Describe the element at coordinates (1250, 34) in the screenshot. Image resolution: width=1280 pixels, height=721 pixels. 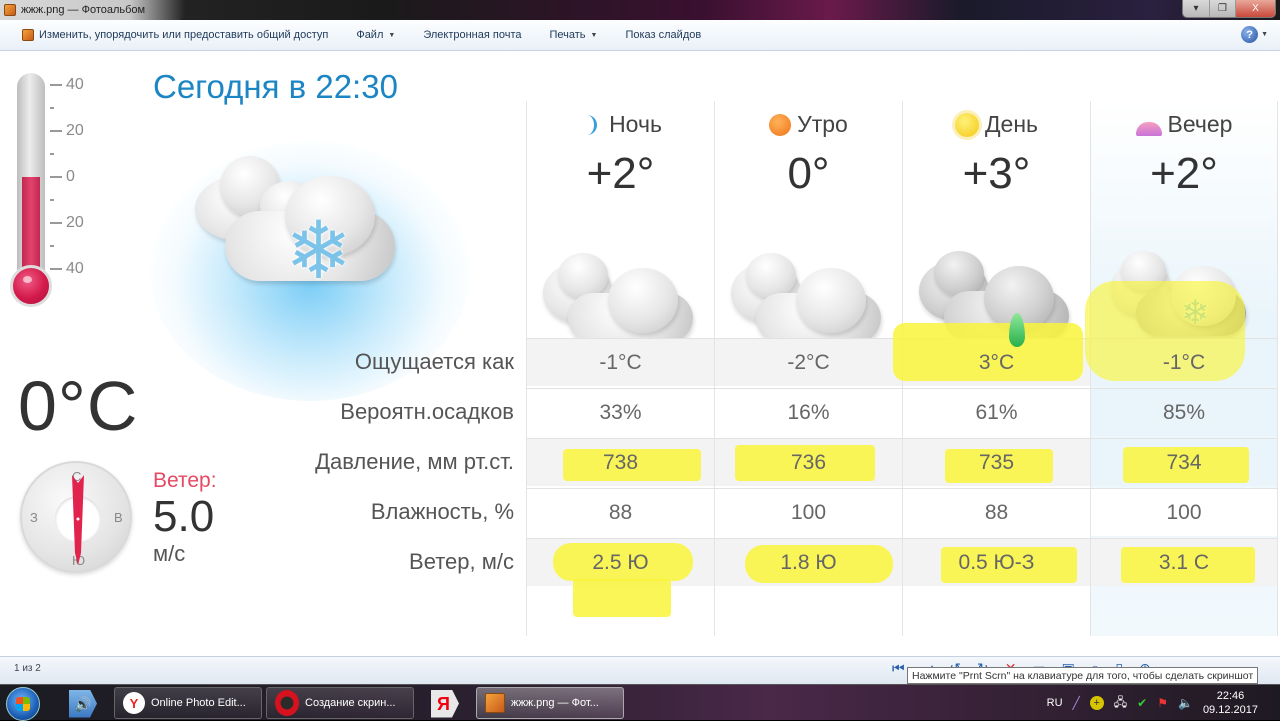
I see `help-icon: ?` at that location.